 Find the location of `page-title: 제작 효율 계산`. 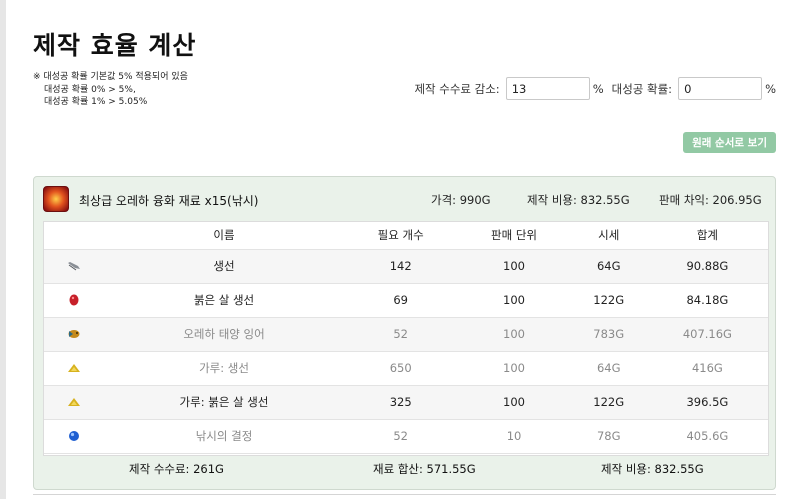

page-title: 제작 효율 계산 is located at coordinates (115, 45).